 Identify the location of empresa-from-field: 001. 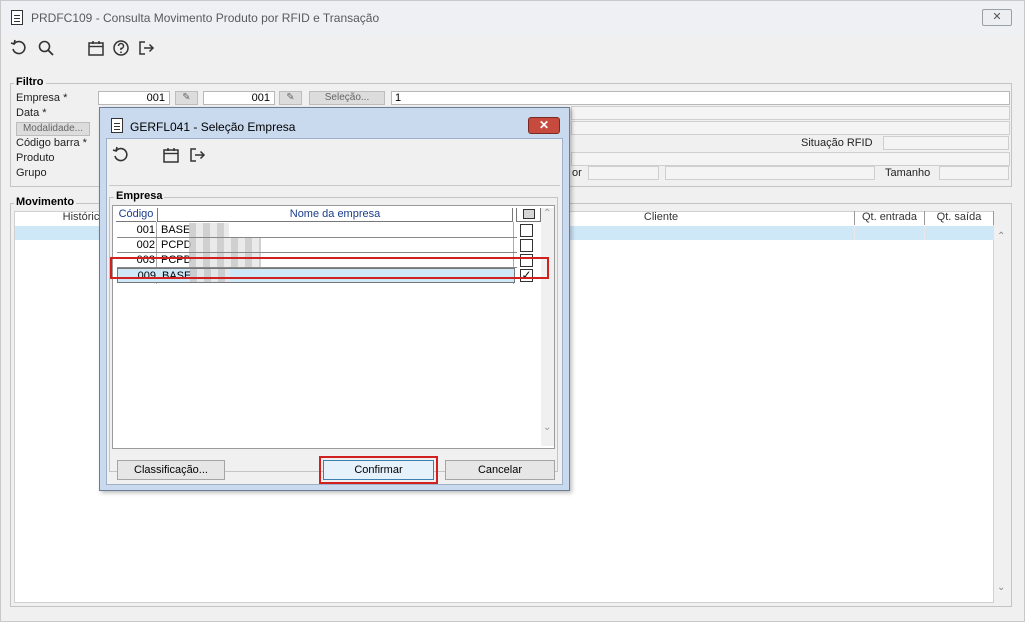
(134, 98).